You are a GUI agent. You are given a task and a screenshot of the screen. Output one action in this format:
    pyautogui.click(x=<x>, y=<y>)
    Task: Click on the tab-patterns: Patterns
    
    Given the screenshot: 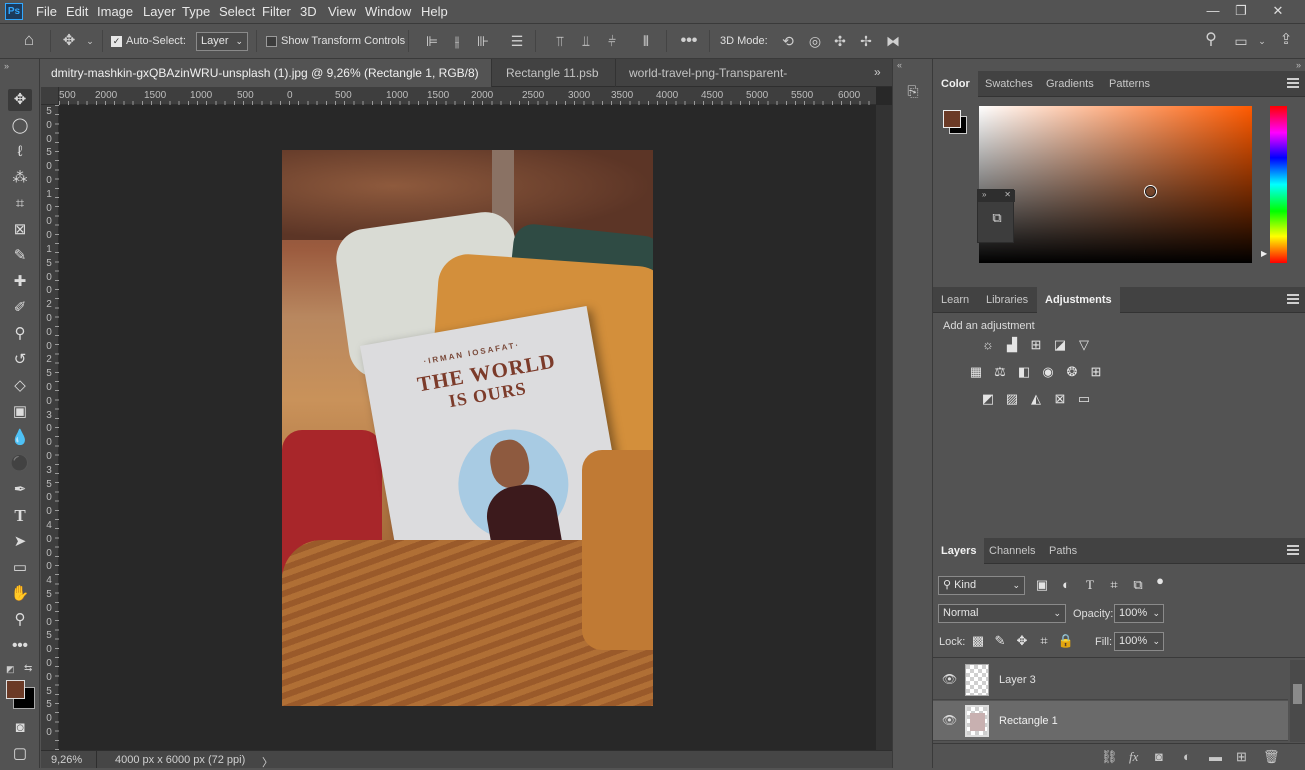 What is the action you would take?
    pyautogui.click(x=1129, y=84)
    